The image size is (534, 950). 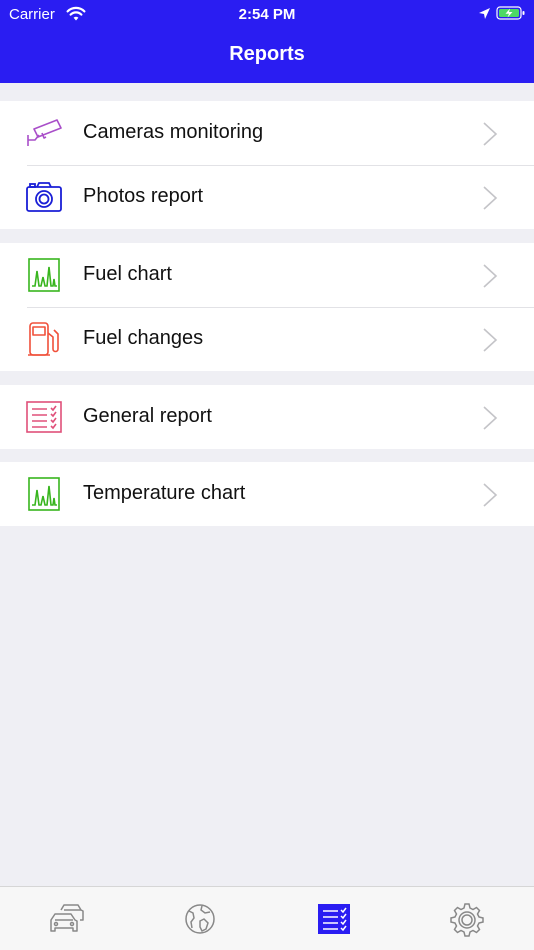 I want to click on fuel-pump-icon, so click(x=43, y=339).